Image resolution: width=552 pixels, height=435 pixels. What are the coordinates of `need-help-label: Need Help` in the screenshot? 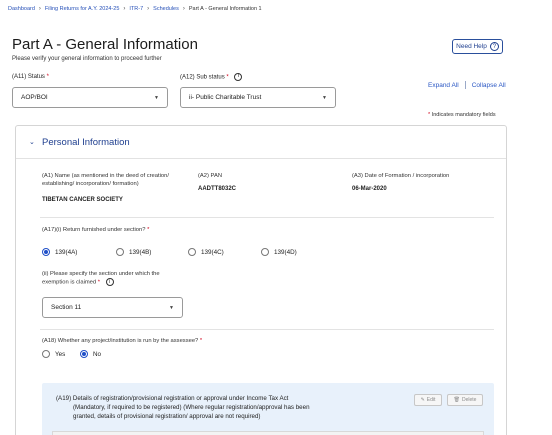 It's located at (471, 46).